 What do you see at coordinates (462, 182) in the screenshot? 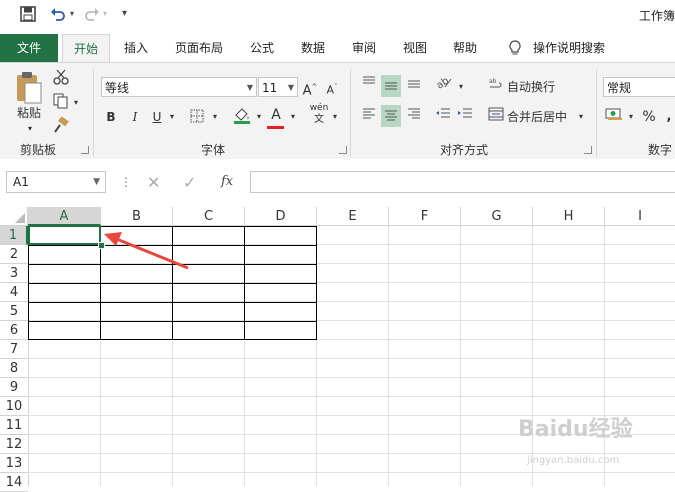
I see `formula-input` at bounding box center [462, 182].